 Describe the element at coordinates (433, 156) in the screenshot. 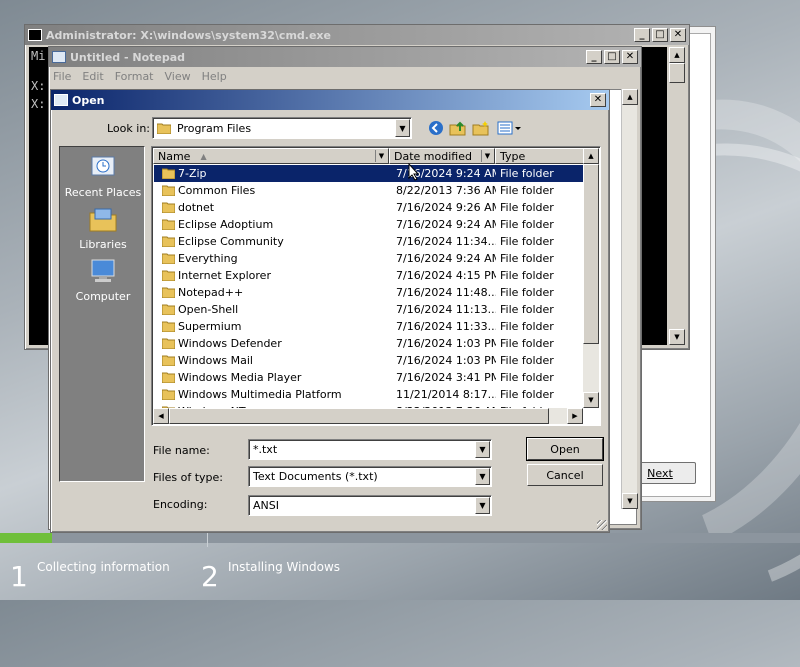

I see `column-label: Date modified` at that location.